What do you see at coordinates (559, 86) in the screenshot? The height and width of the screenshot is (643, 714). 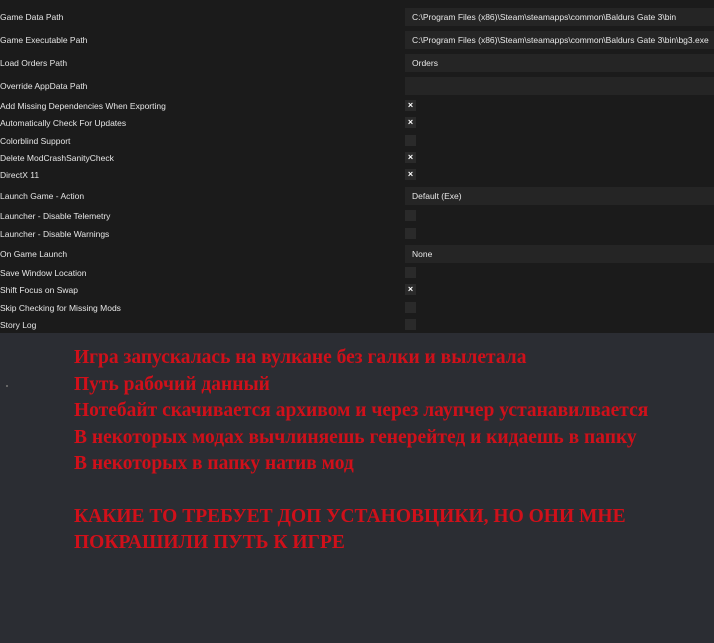 I see `override-appdata-path-field` at bounding box center [559, 86].